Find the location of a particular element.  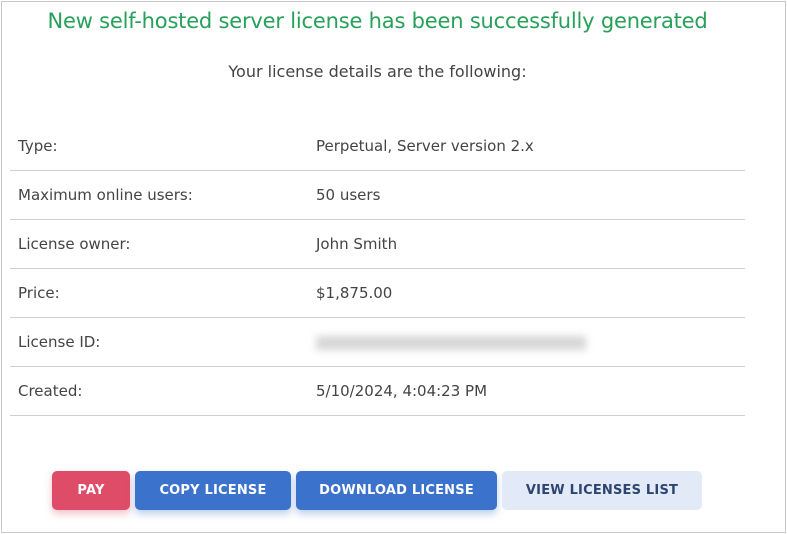

detail-label: Type: is located at coordinates (38, 146).